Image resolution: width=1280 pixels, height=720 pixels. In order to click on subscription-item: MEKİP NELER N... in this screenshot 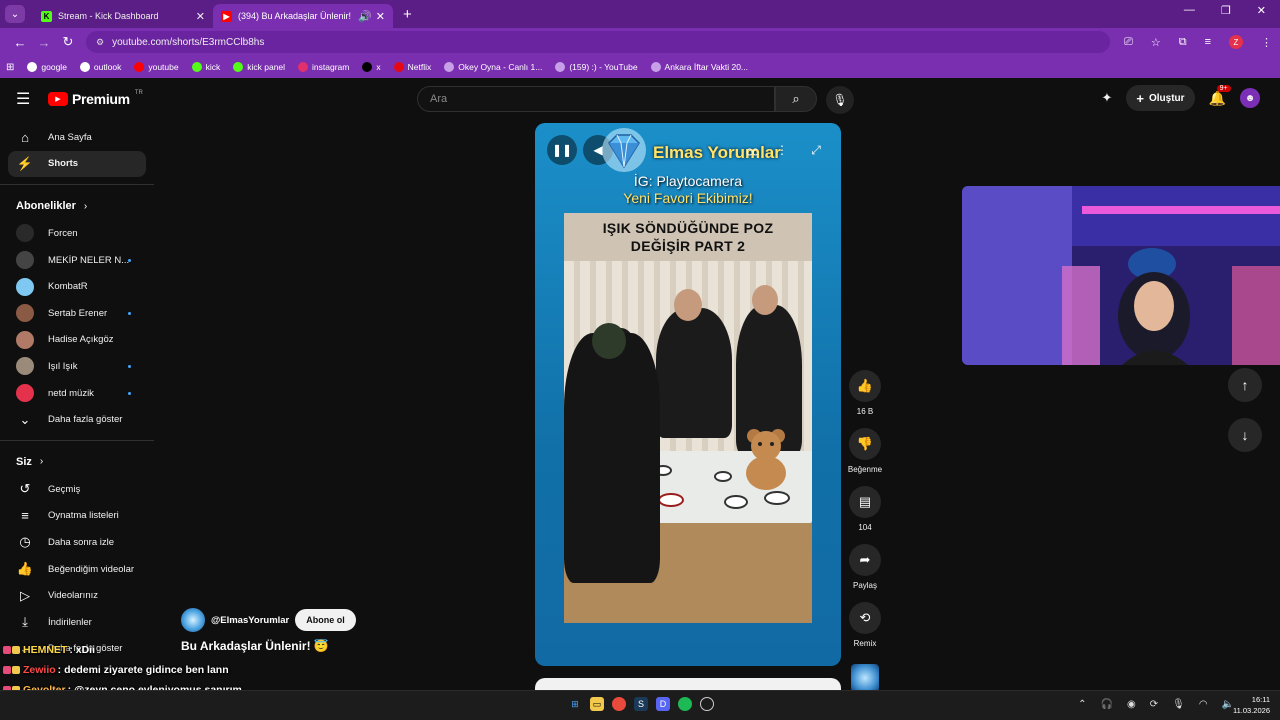, I will do `click(77, 260)`.